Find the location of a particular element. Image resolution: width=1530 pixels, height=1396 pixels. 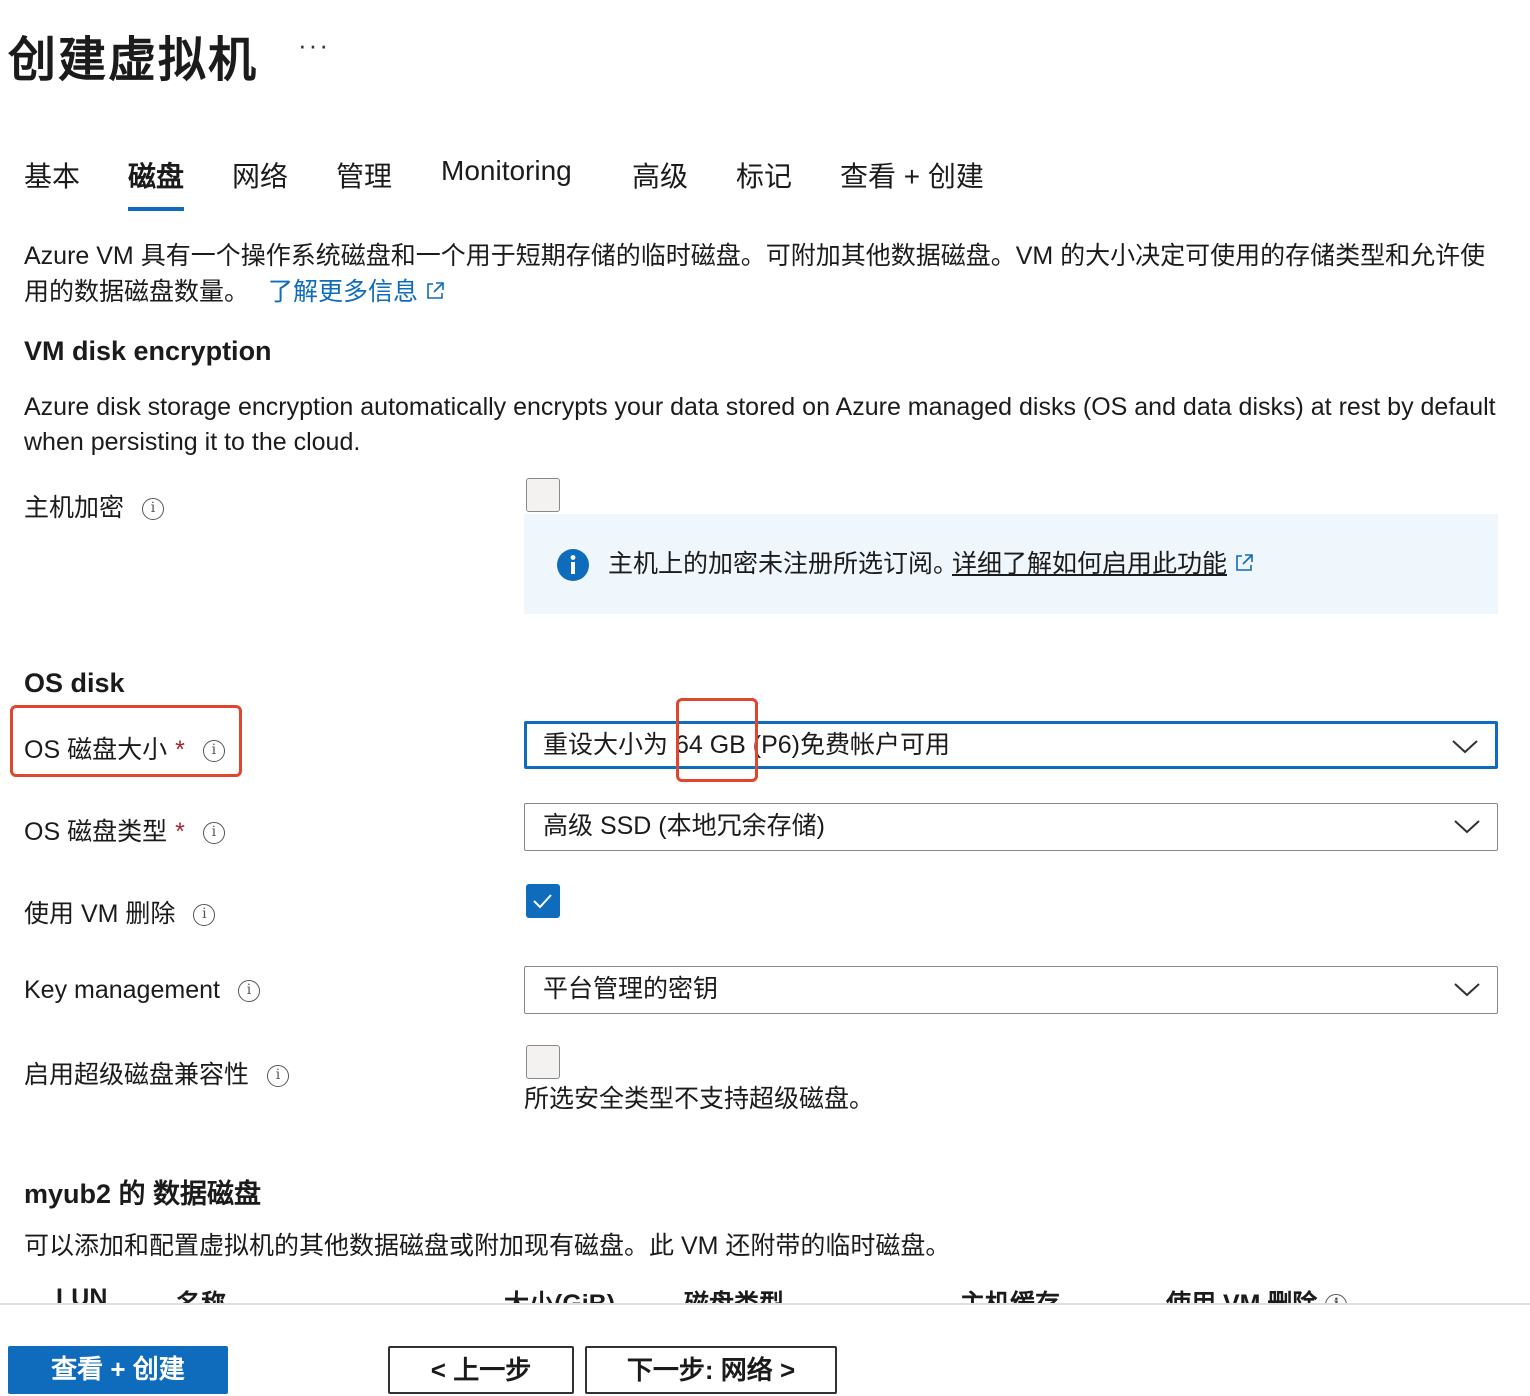

next-networking-button: 下一步: 网络 > is located at coordinates (711, 1370).